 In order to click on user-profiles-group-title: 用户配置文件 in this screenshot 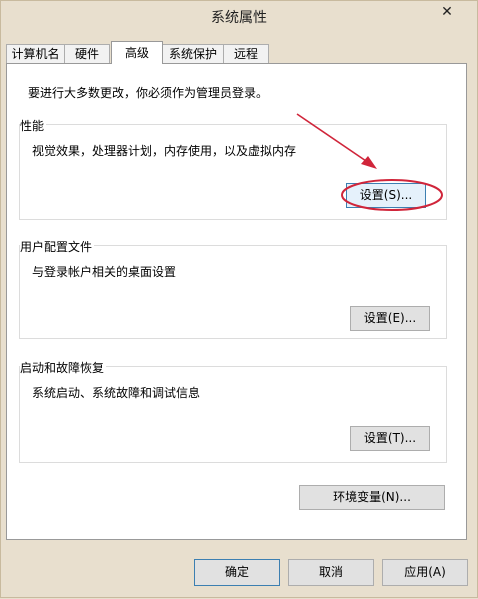, I will do `click(57, 246)`.